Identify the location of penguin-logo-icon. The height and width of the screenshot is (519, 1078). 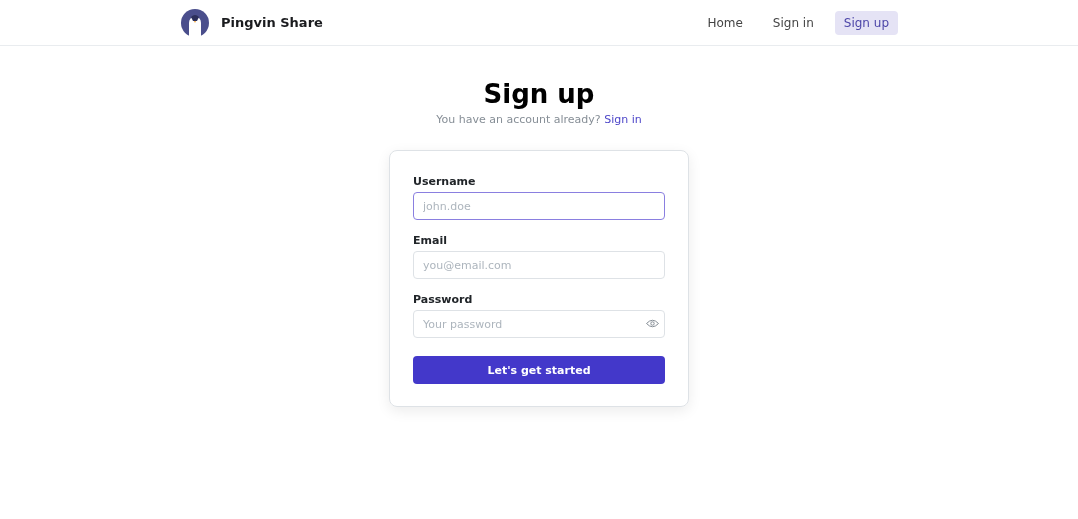
(195, 22).